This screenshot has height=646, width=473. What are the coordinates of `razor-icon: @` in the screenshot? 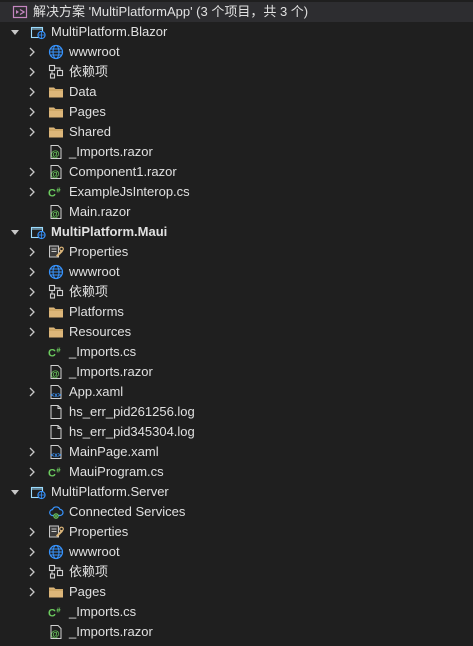 It's located at (56, 632).